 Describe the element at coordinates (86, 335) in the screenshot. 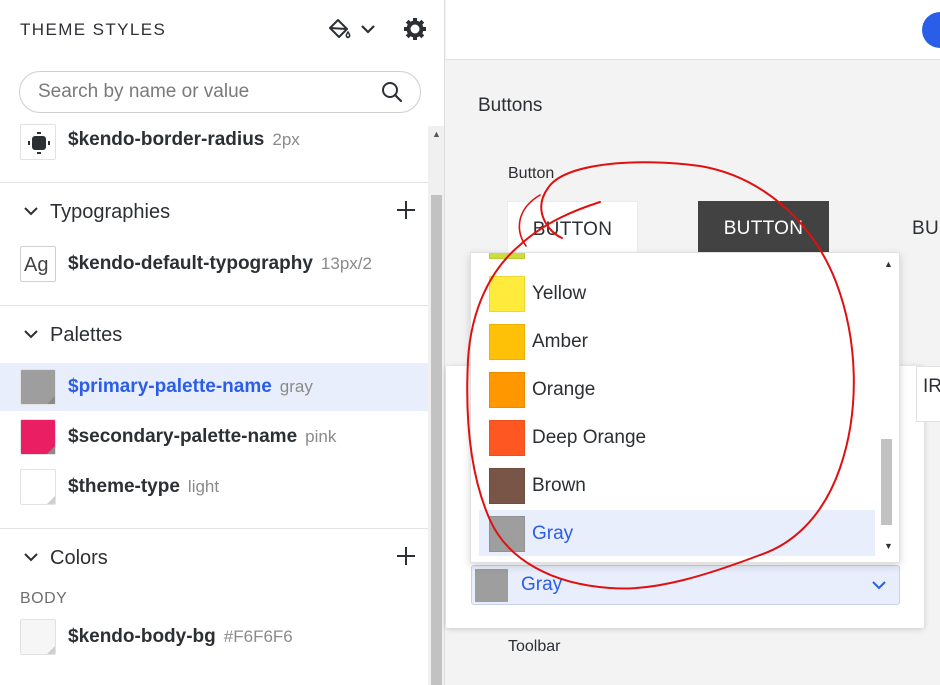

I see `section-label: Palettes` at that location.